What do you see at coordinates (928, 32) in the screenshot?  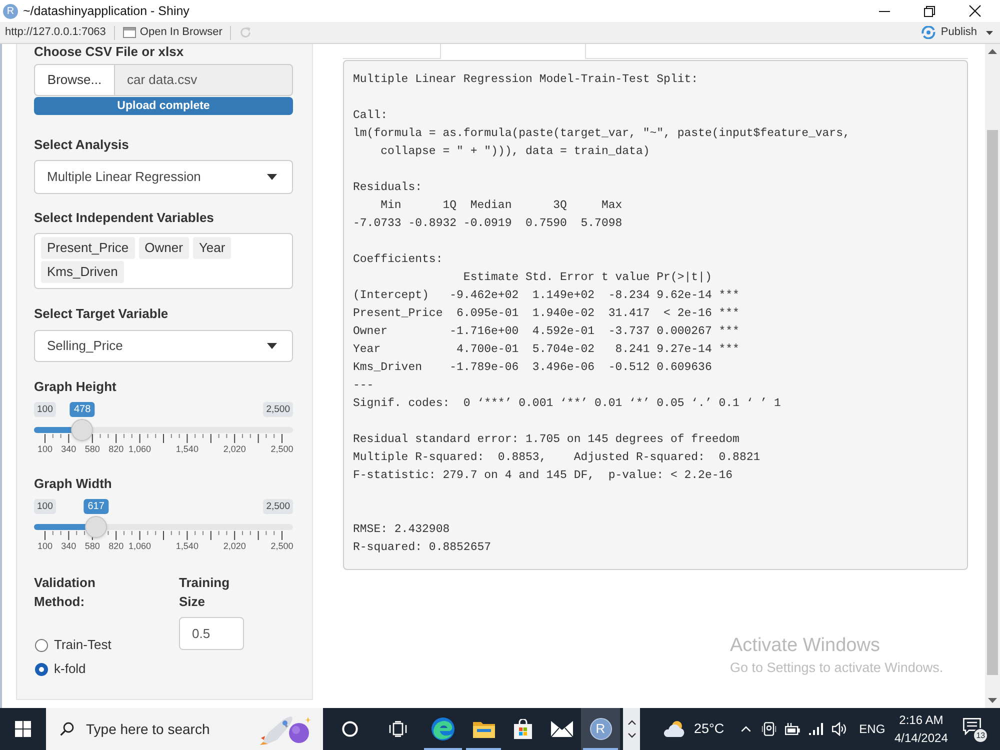 I see `publish-icon` at bounding box center [928, 32].